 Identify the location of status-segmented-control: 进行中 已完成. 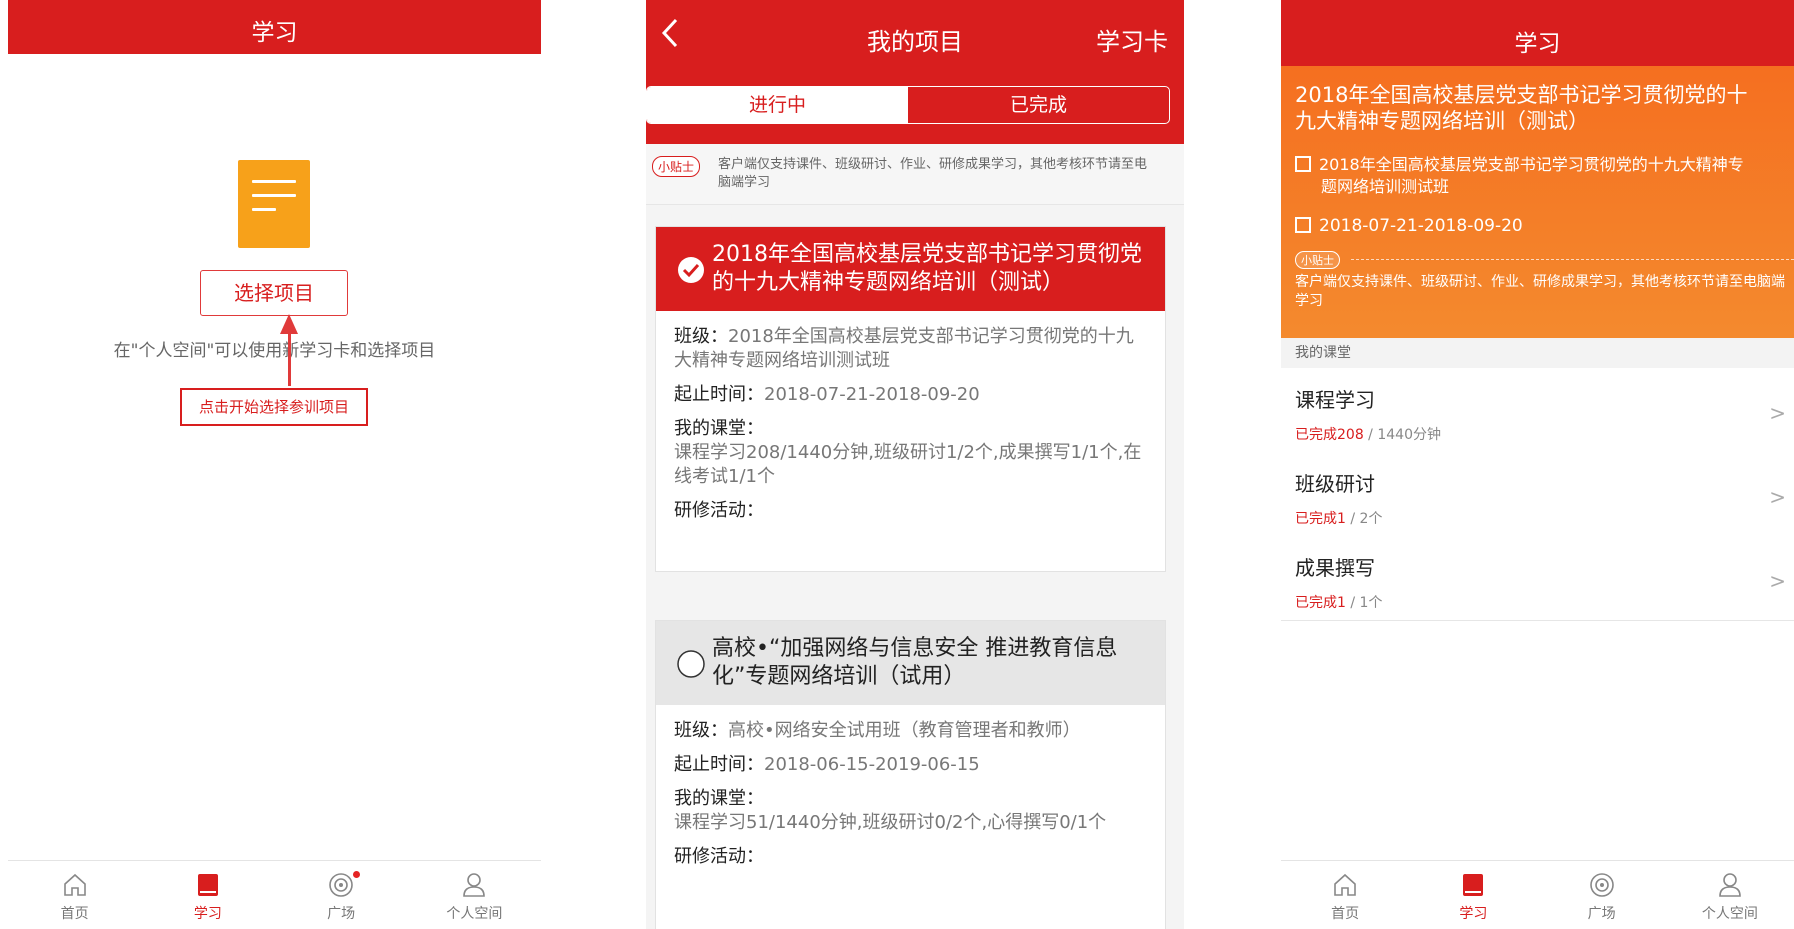
(908, 105).